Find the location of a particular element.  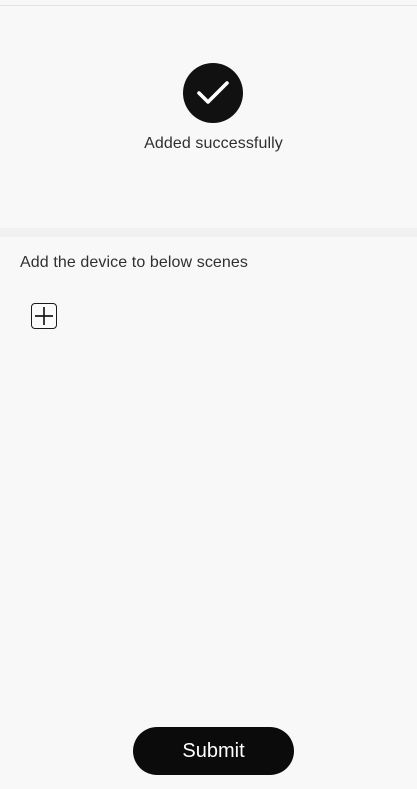

section-divider is located at coordinates (208, 232).